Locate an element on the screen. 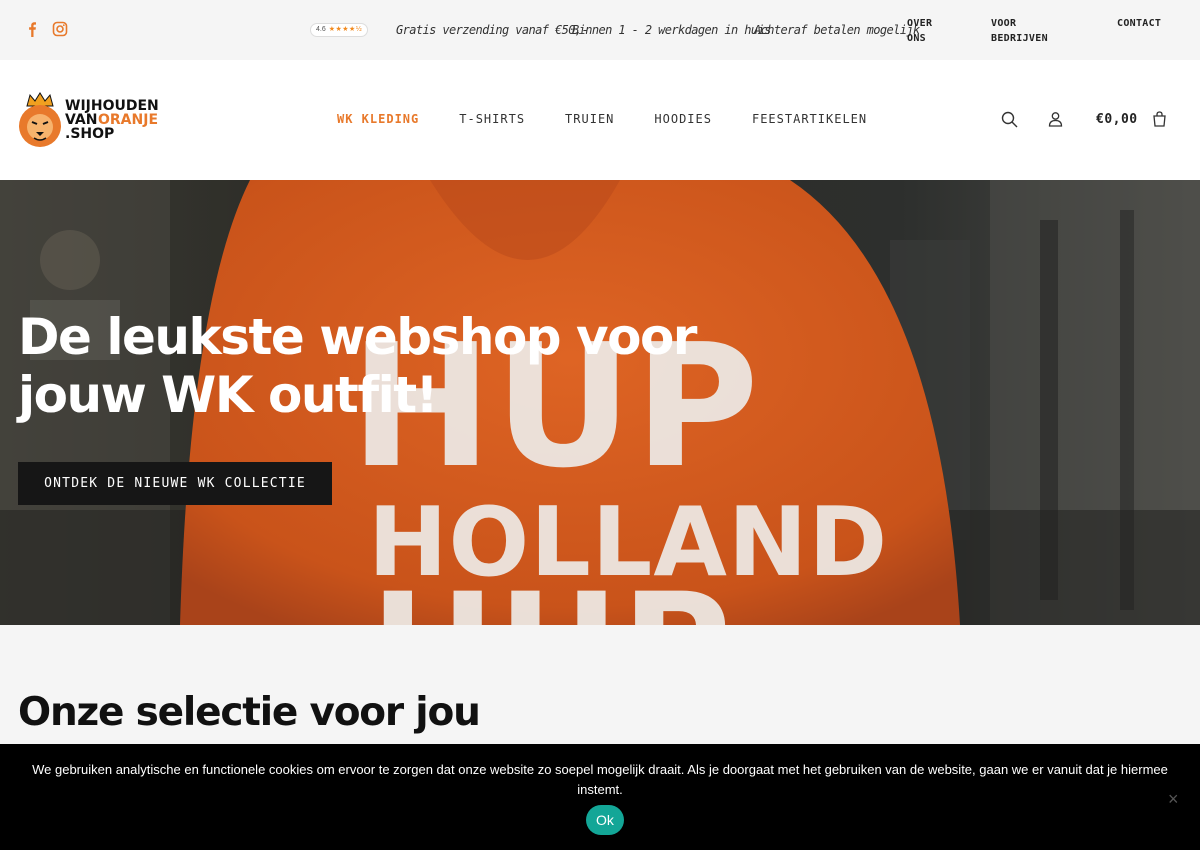 This screenshot has height=850, width=1200. rating-score: 4.6 is located at coordinates (321, 29).